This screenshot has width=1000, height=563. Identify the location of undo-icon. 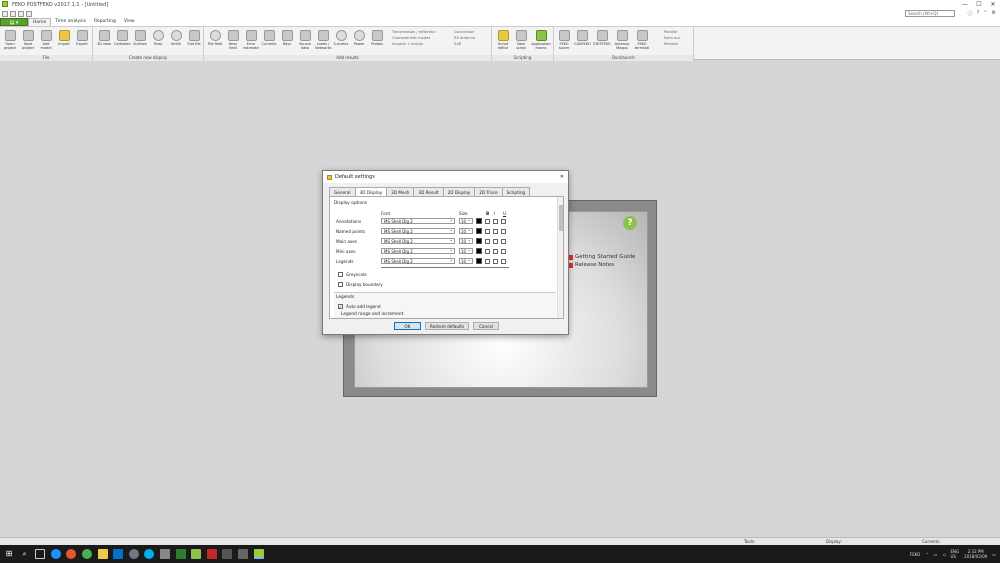
(29, 13).